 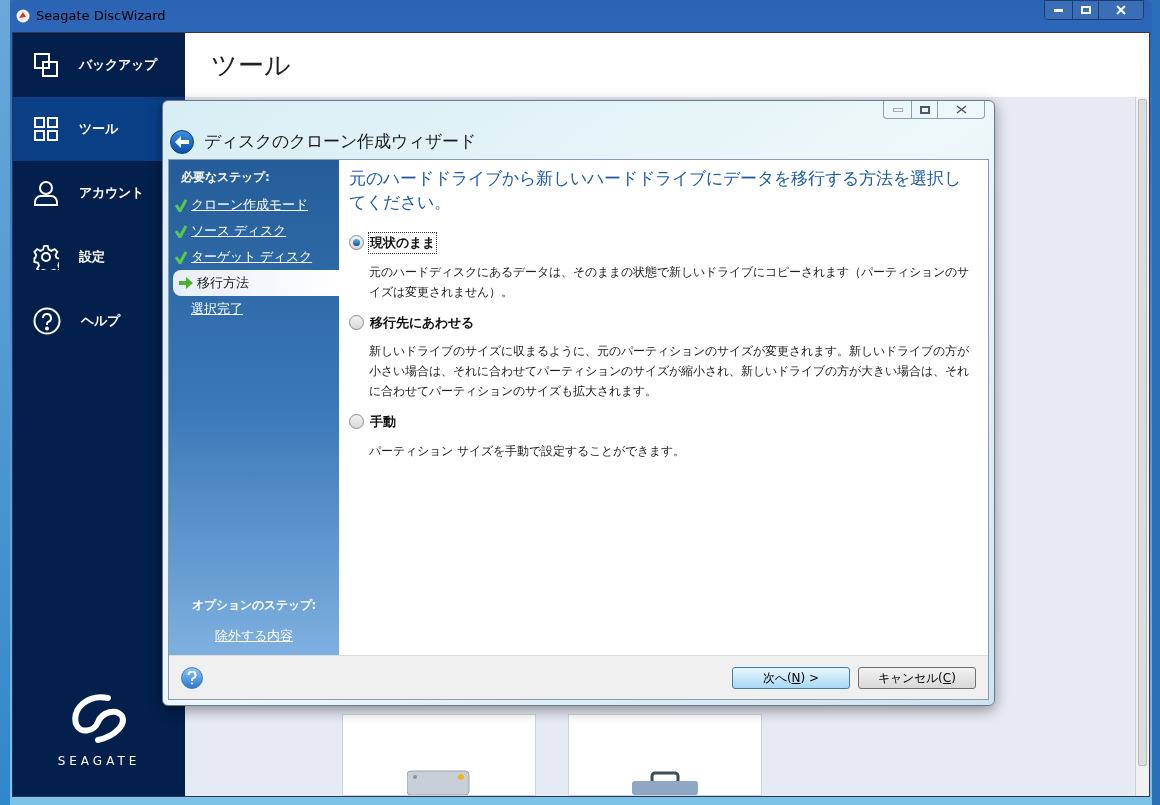 I want to click on option-description: 元のハードディスクにあるデータは、そのままの状態で新しいドライブにコピーされます（パーティションのサイズは変更されません）。, so click(x=669, y=282).